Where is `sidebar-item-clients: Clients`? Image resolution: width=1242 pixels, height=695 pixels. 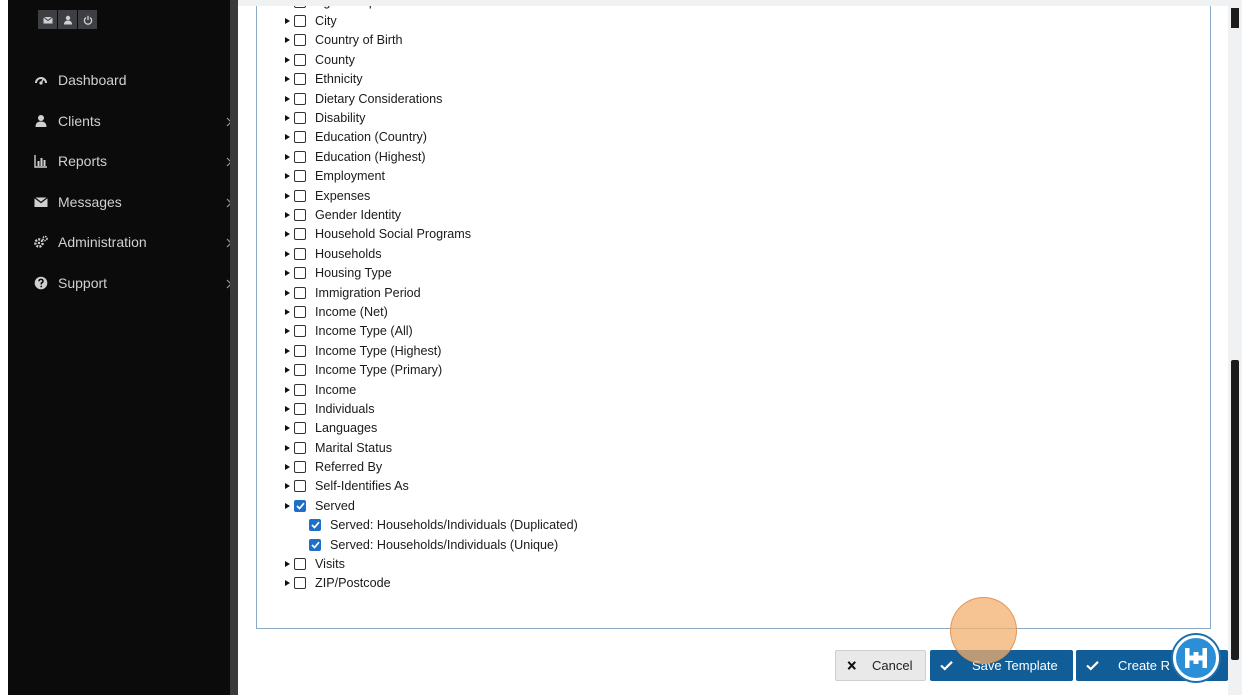 sidebar-item-clients: Clients is located at coordinates (127, 121).